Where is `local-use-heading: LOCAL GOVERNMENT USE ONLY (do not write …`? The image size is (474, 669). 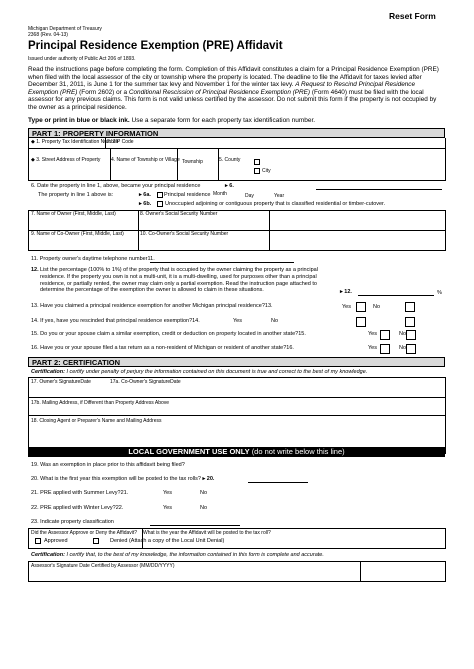 local-use-heading: LOCAL GOVERNMENT USE ONLY (do not write … is located at coordinates (236, 452).